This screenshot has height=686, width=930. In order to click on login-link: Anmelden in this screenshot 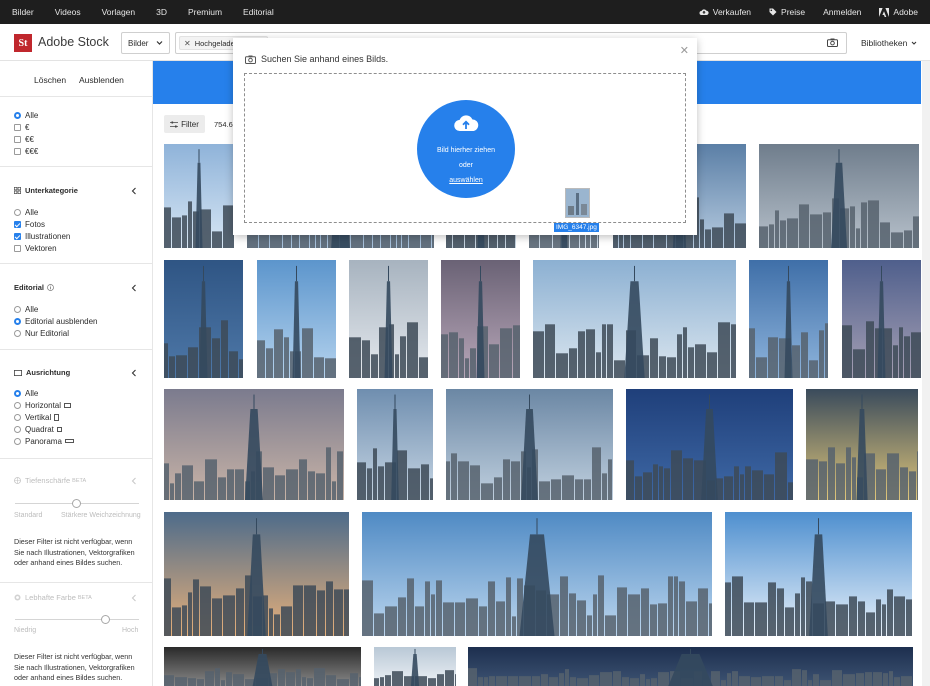, I will do `click(842, 12)`.